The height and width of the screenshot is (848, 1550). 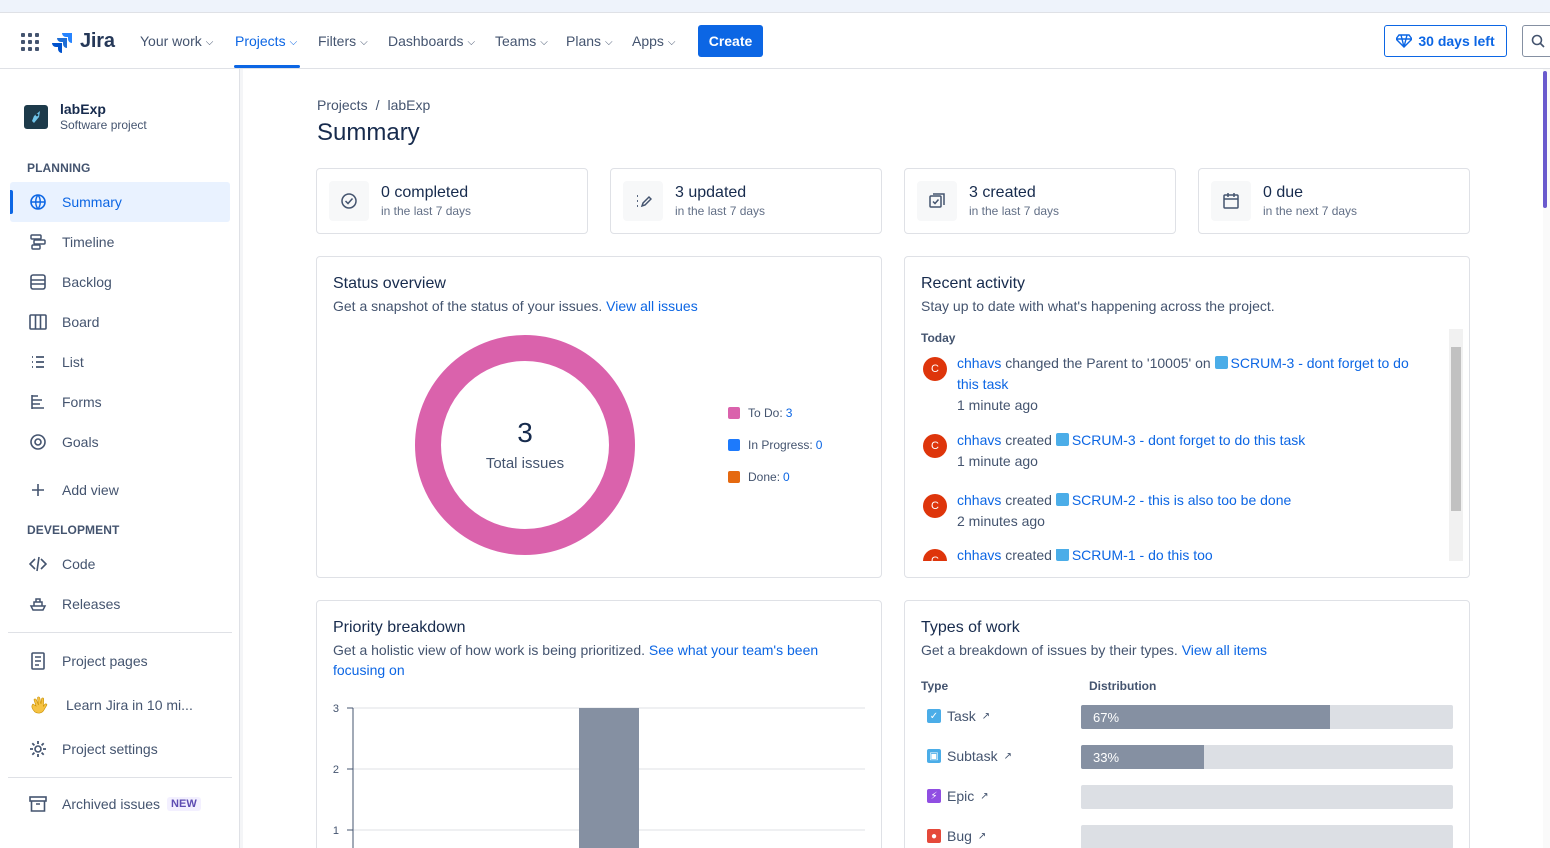 I want to click on legend-todo: To Do: 3, so click(x=760, y=413).